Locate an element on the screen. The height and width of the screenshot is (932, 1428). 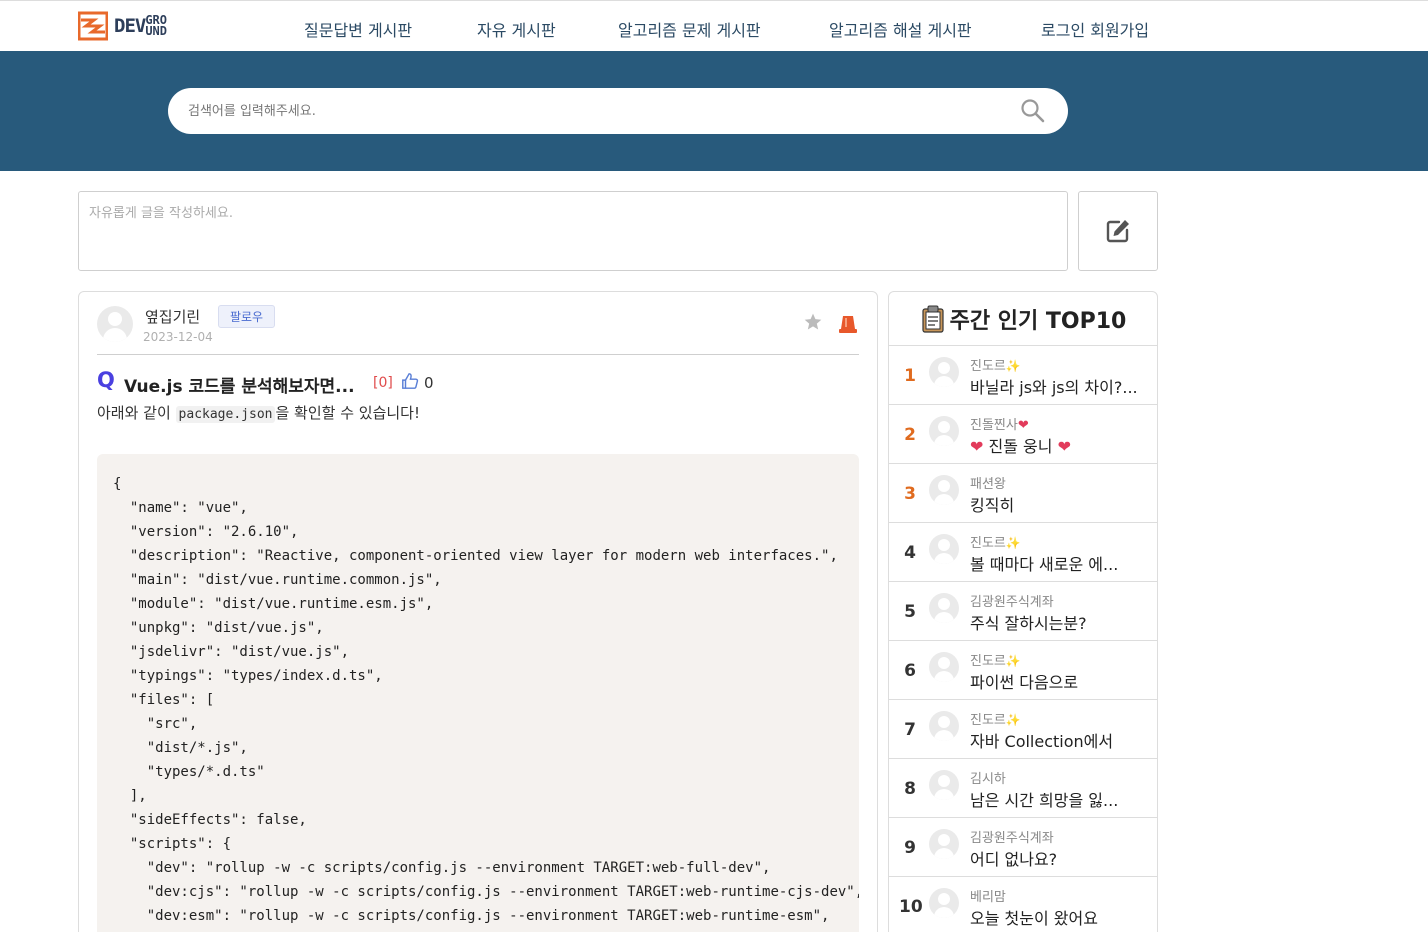
rank-post-title: 오늘 첫눈이 왔어요 is located at coordinates (1058, 917).